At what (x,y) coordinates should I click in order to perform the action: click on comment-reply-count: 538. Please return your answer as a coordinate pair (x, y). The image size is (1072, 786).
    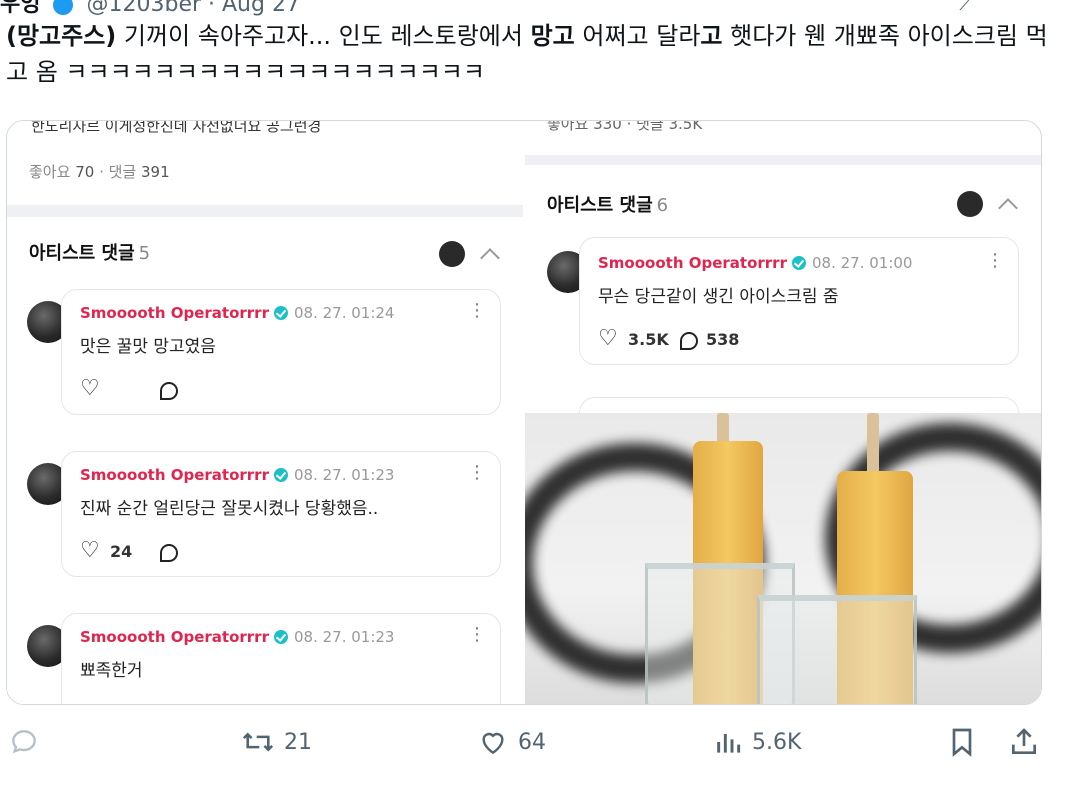
    Looking at the image, I should click on (723, 339).